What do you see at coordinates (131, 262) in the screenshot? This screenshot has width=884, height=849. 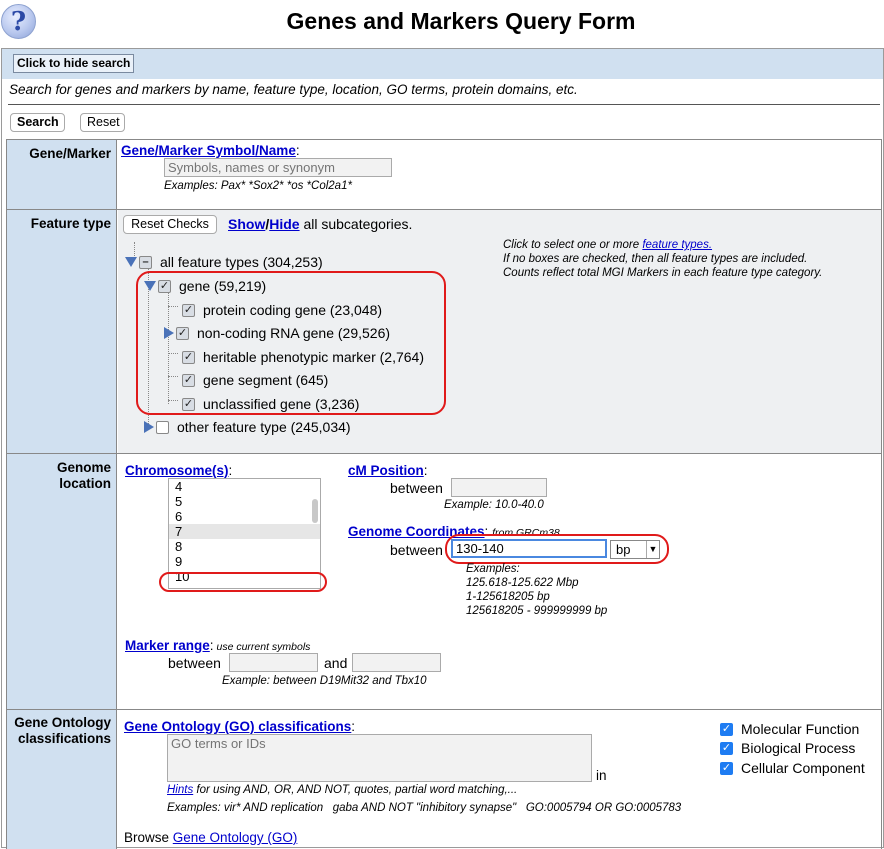 I see `collapse-icon` at bounding box center [131, 262].